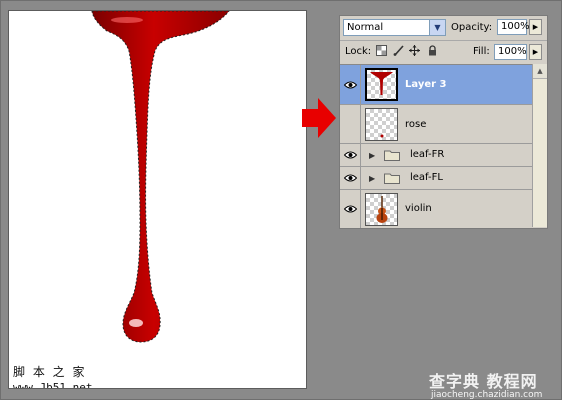 The height and width of the screenshot is (400, 562). I want to click on red-arrow-icon, so click(319, 118).